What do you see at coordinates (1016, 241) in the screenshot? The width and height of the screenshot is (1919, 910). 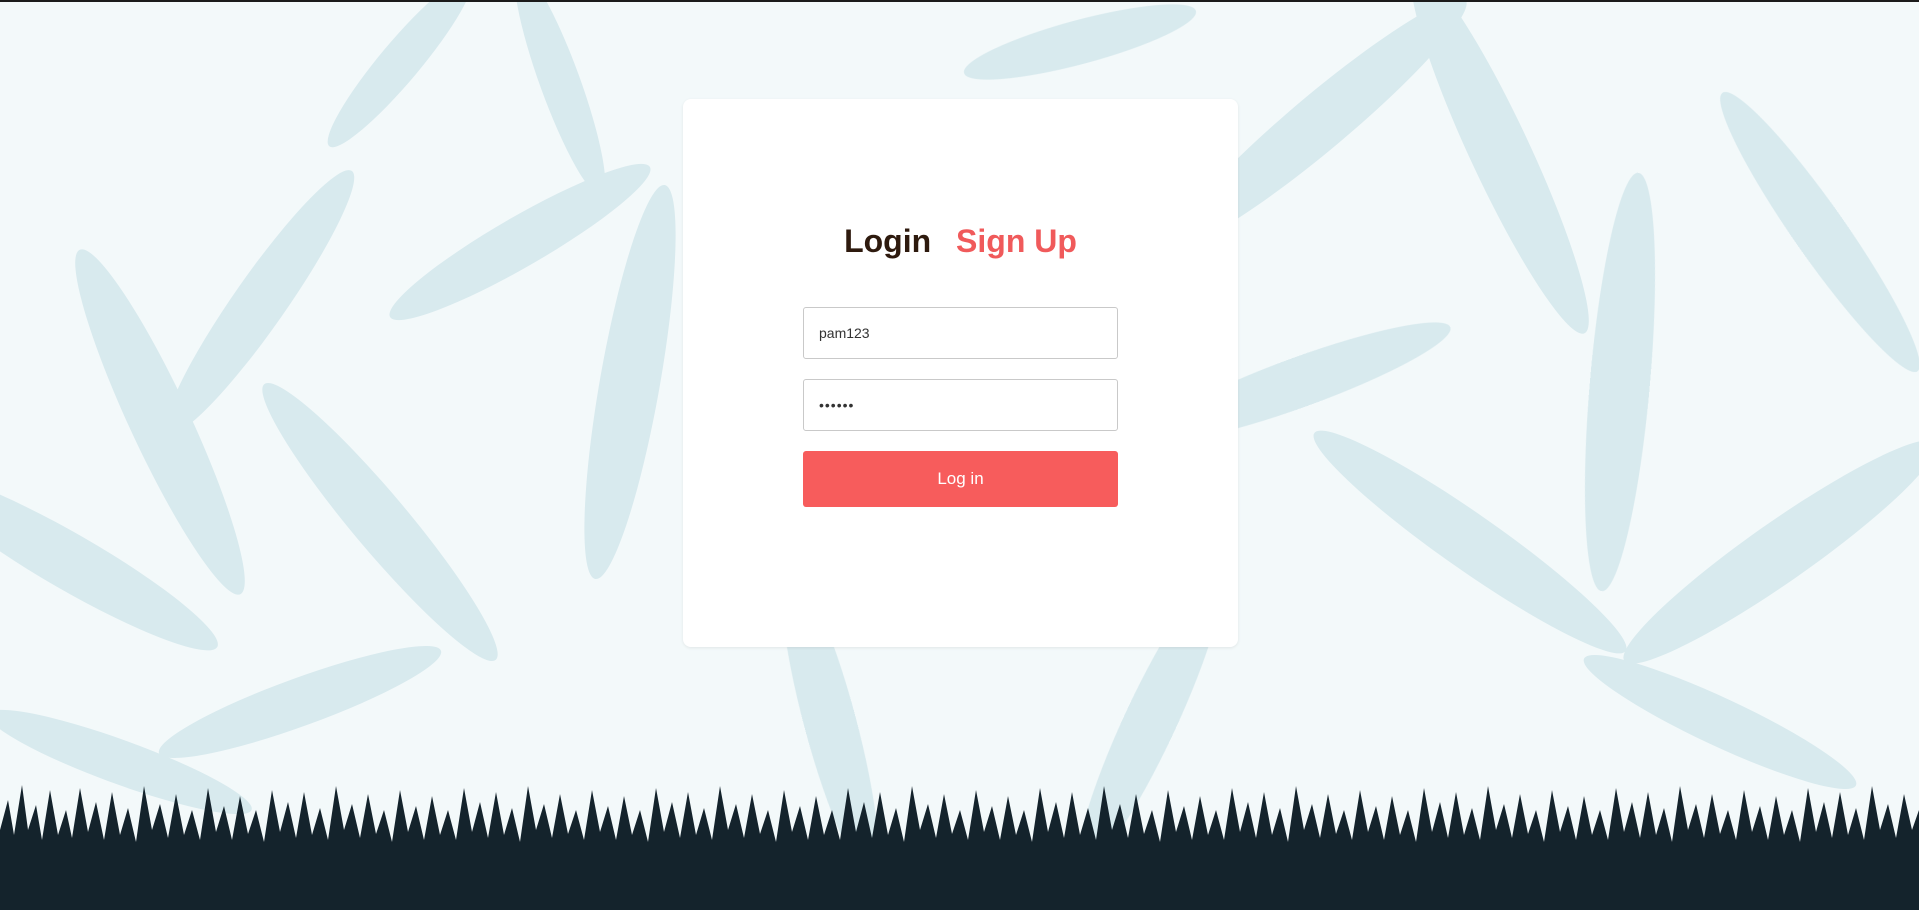 I see `tab-sign-up: Sign Up` at bounding box center [1016, 241].